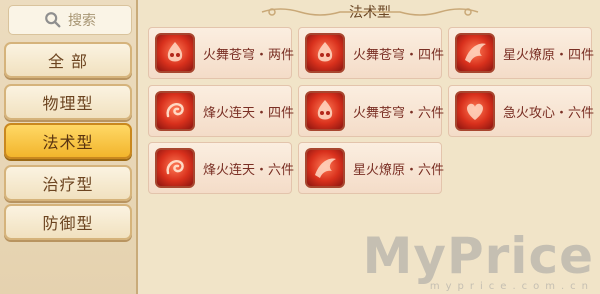 Image resolution: width=600 pixels, height=294 pixels. I want to click on search-button: 搜索, so click(70, 20).